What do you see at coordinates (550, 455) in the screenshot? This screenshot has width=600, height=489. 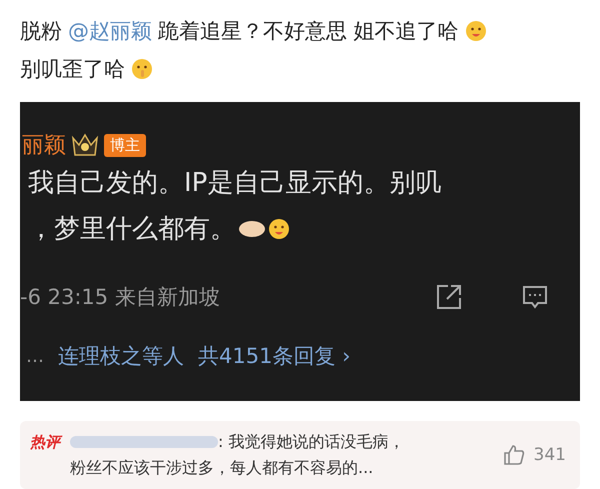 I see `like-count: 341` at bounding box center [550, 455].